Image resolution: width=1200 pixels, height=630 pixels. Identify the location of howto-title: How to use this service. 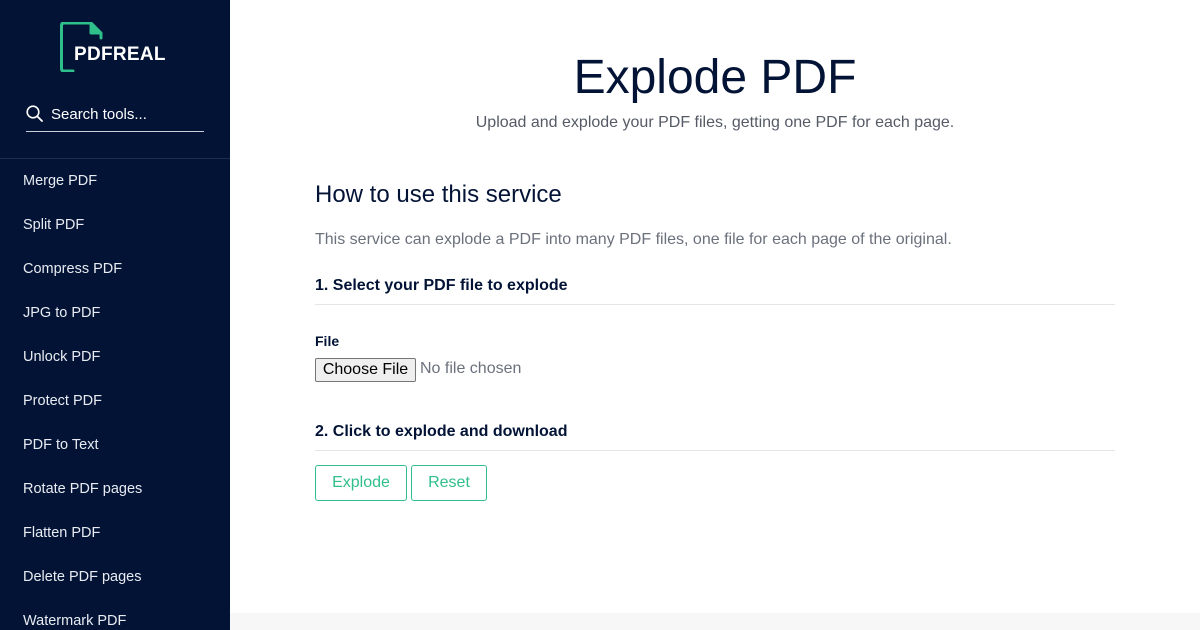
(438, 194).